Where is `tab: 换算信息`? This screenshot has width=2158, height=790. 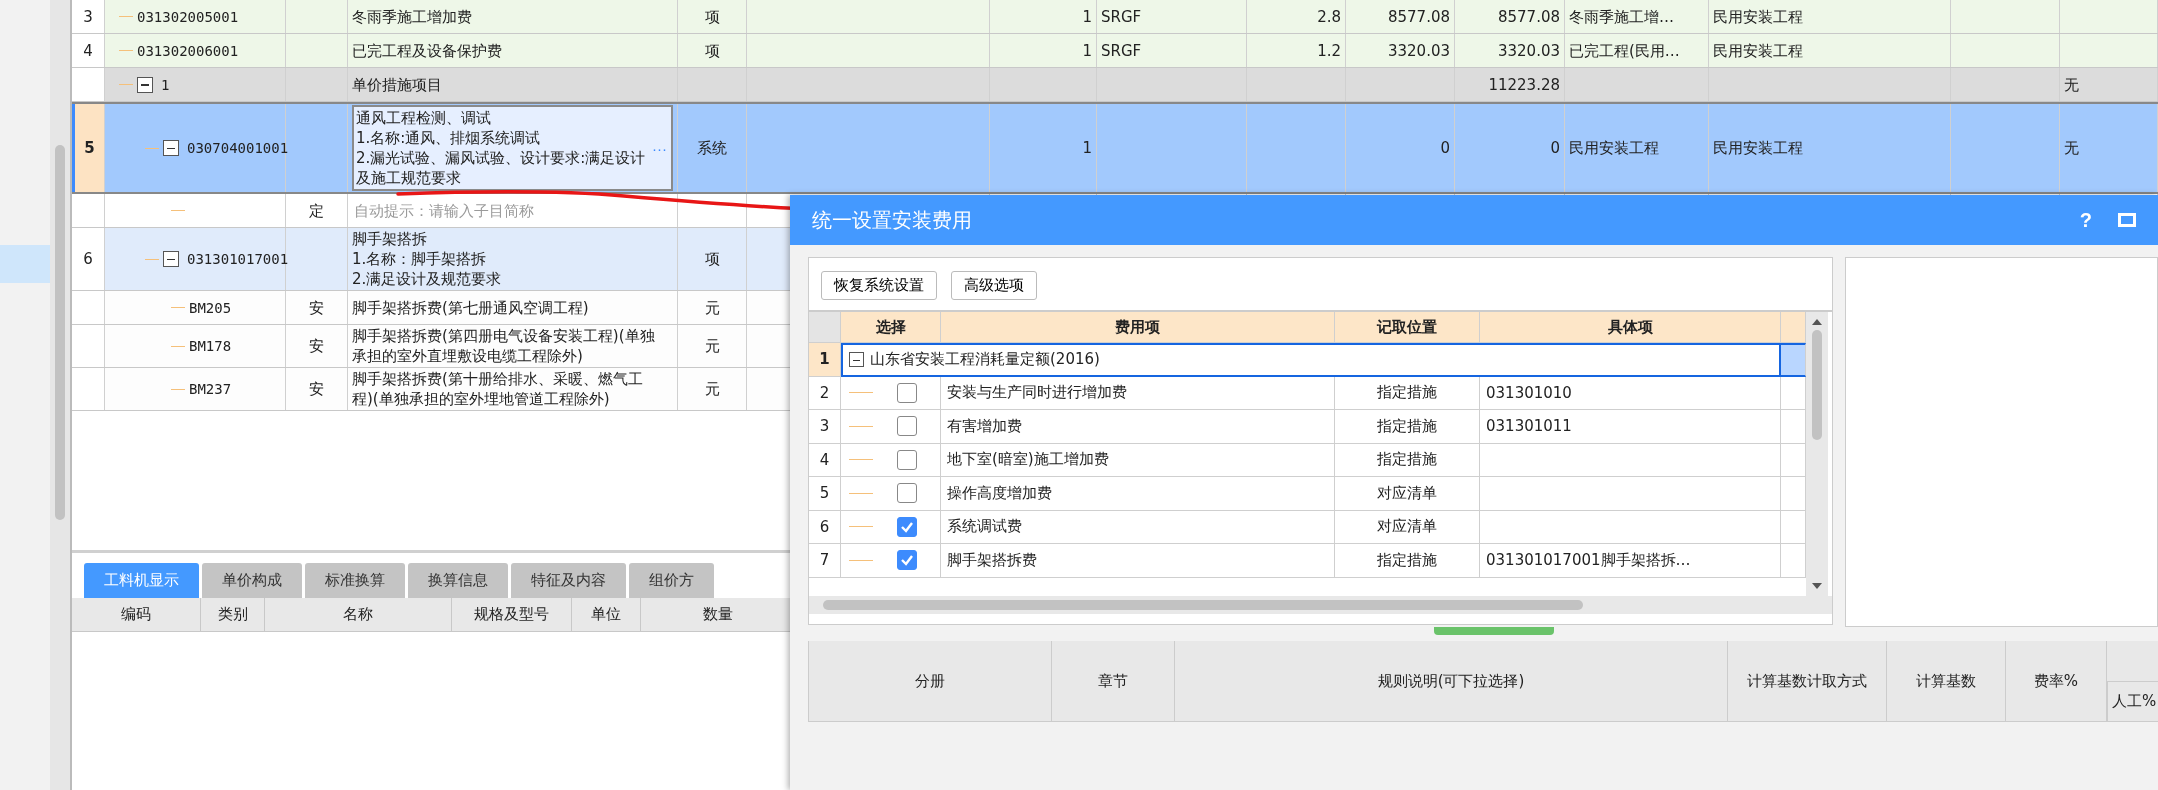 tab: 换算信息 is located at coordinates (458, 580).